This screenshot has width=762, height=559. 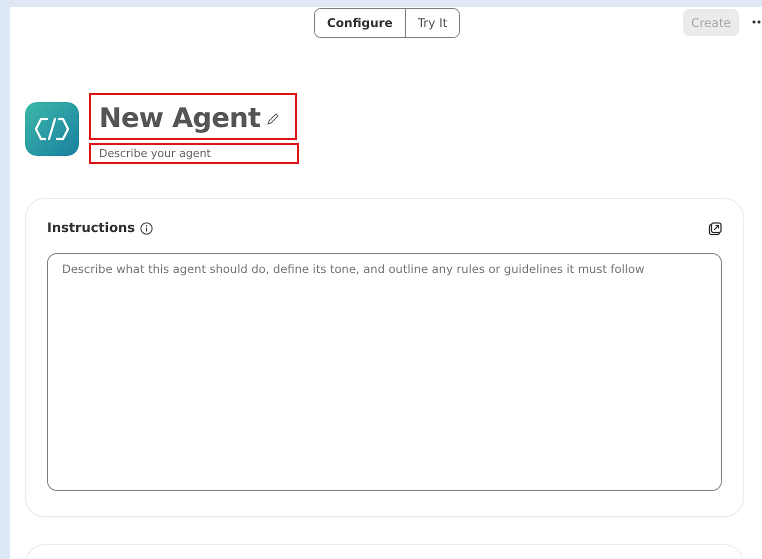 I want to click on description-field: Describe your agent, so click(x=194, y=153).